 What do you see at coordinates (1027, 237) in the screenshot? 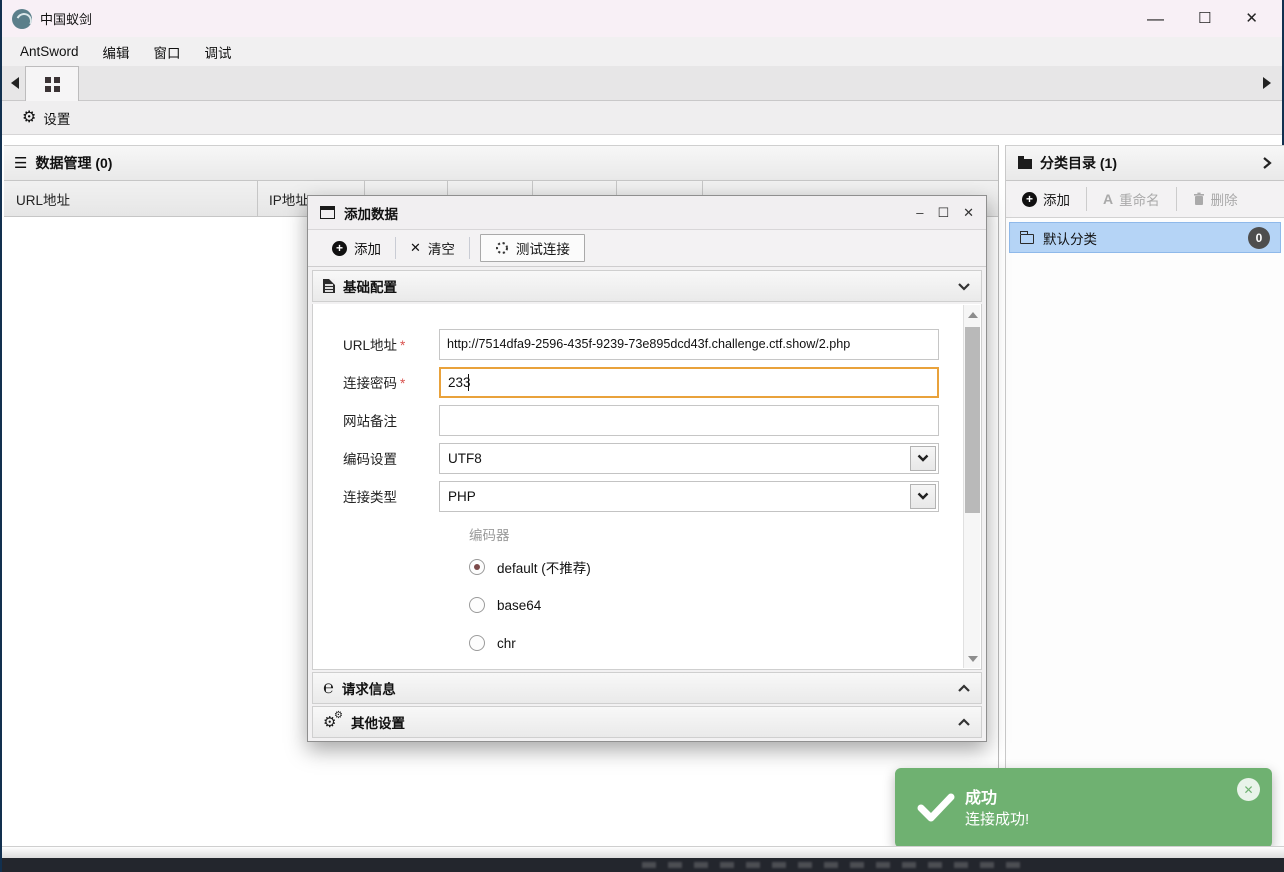
I see `folder-outline-icon` at bounding box center [1027, 237].